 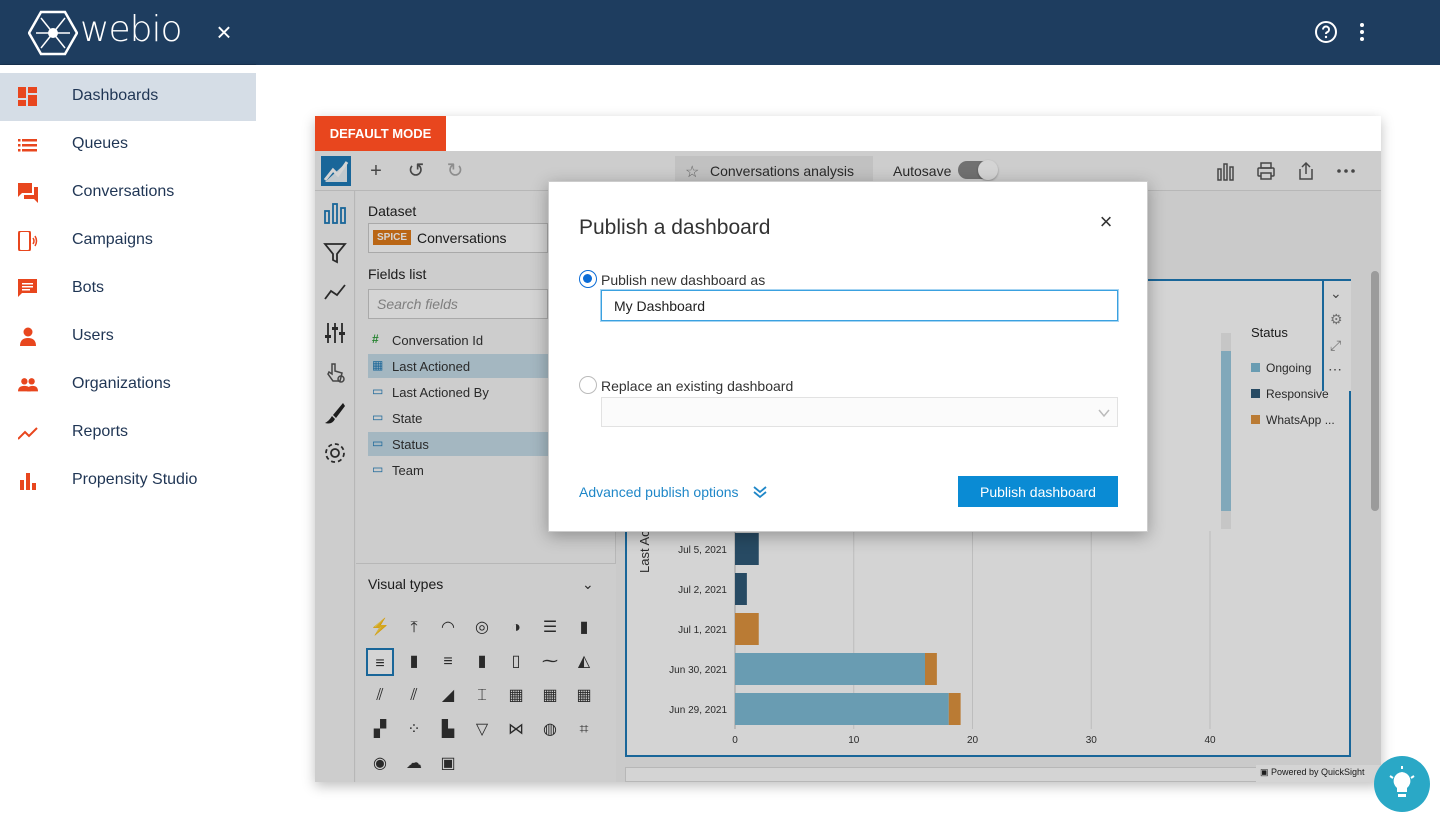 What do you see at coordinates (659, 492) in the screenshot?
I see `advanced-publish-options-link: Advanced publish options` at bounding box center [659, 492].